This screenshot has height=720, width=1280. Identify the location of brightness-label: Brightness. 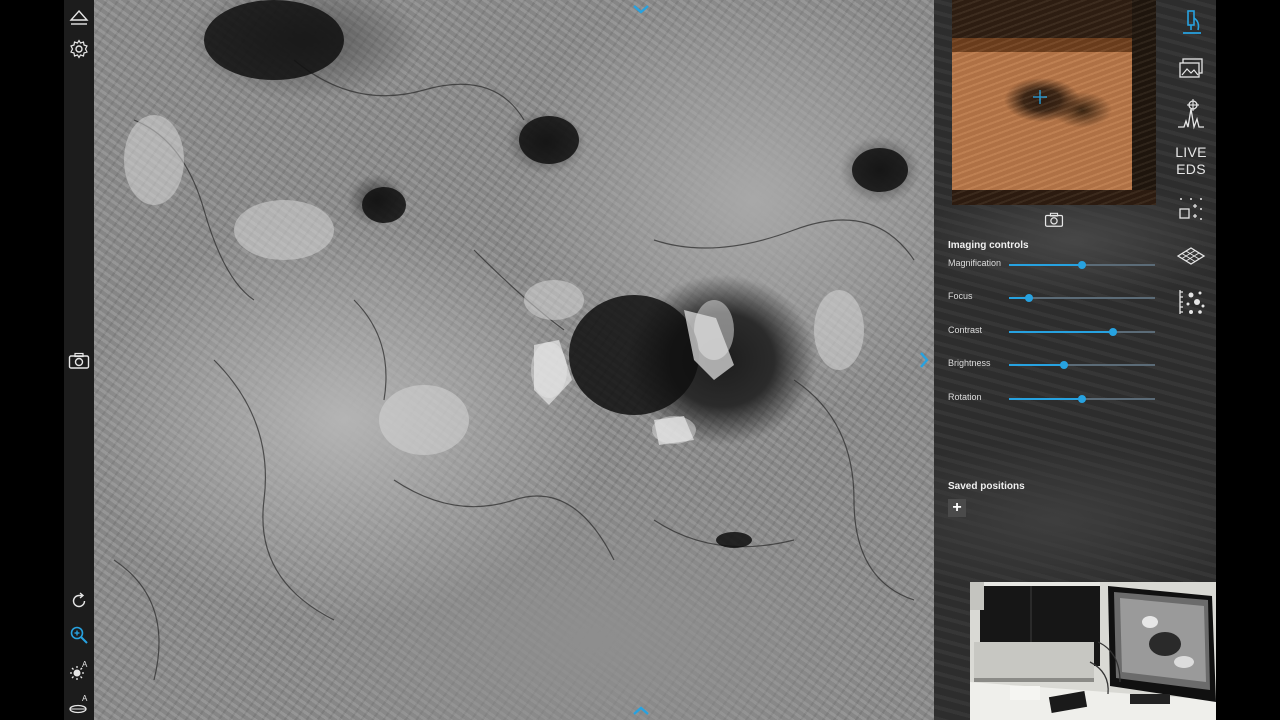
(969, 363).